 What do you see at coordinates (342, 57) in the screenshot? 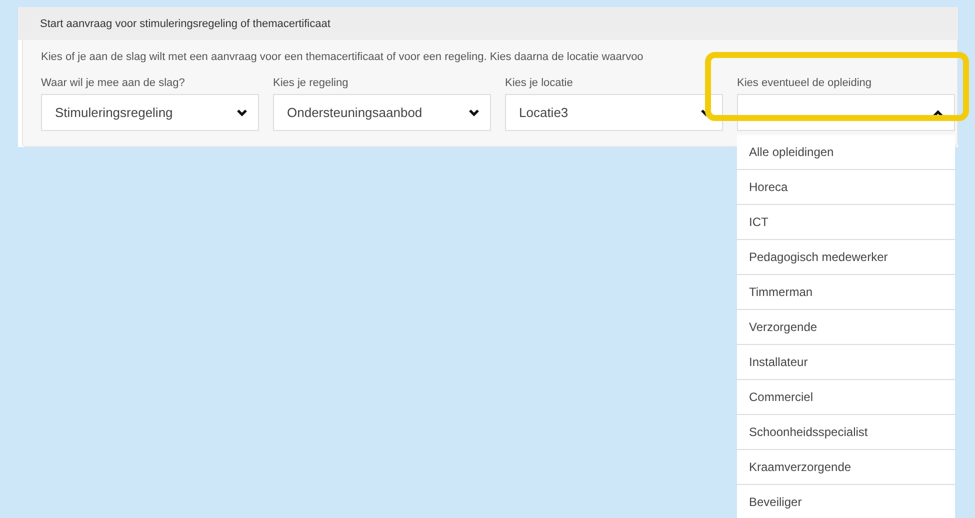
I see `instruction-text: Kies of je aan de slag wilt met een aanvraag voor een themacertificaat of voor een regeling. Kies daarna de locatie waarvoo` at bounding box center [342, 57].